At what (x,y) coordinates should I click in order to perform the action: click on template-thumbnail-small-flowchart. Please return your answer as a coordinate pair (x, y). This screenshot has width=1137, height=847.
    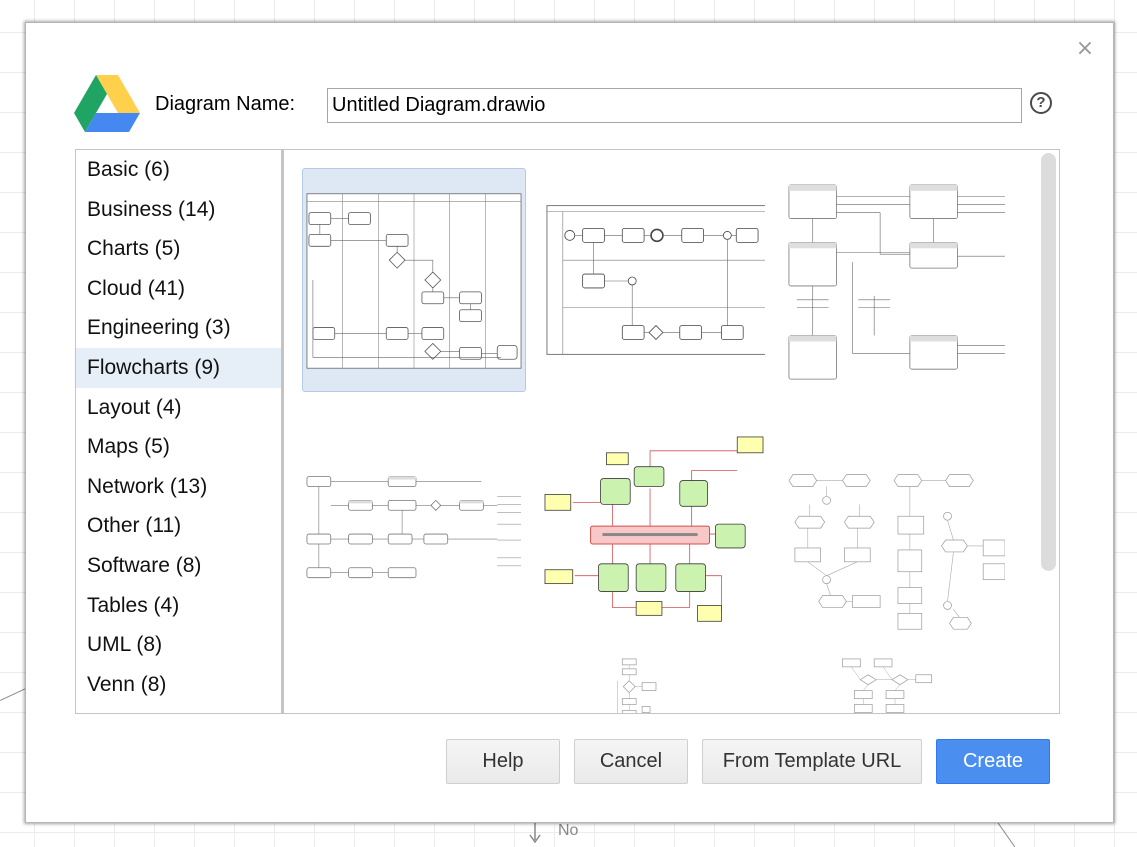
    Looking at the image, I should click on (654, 681).